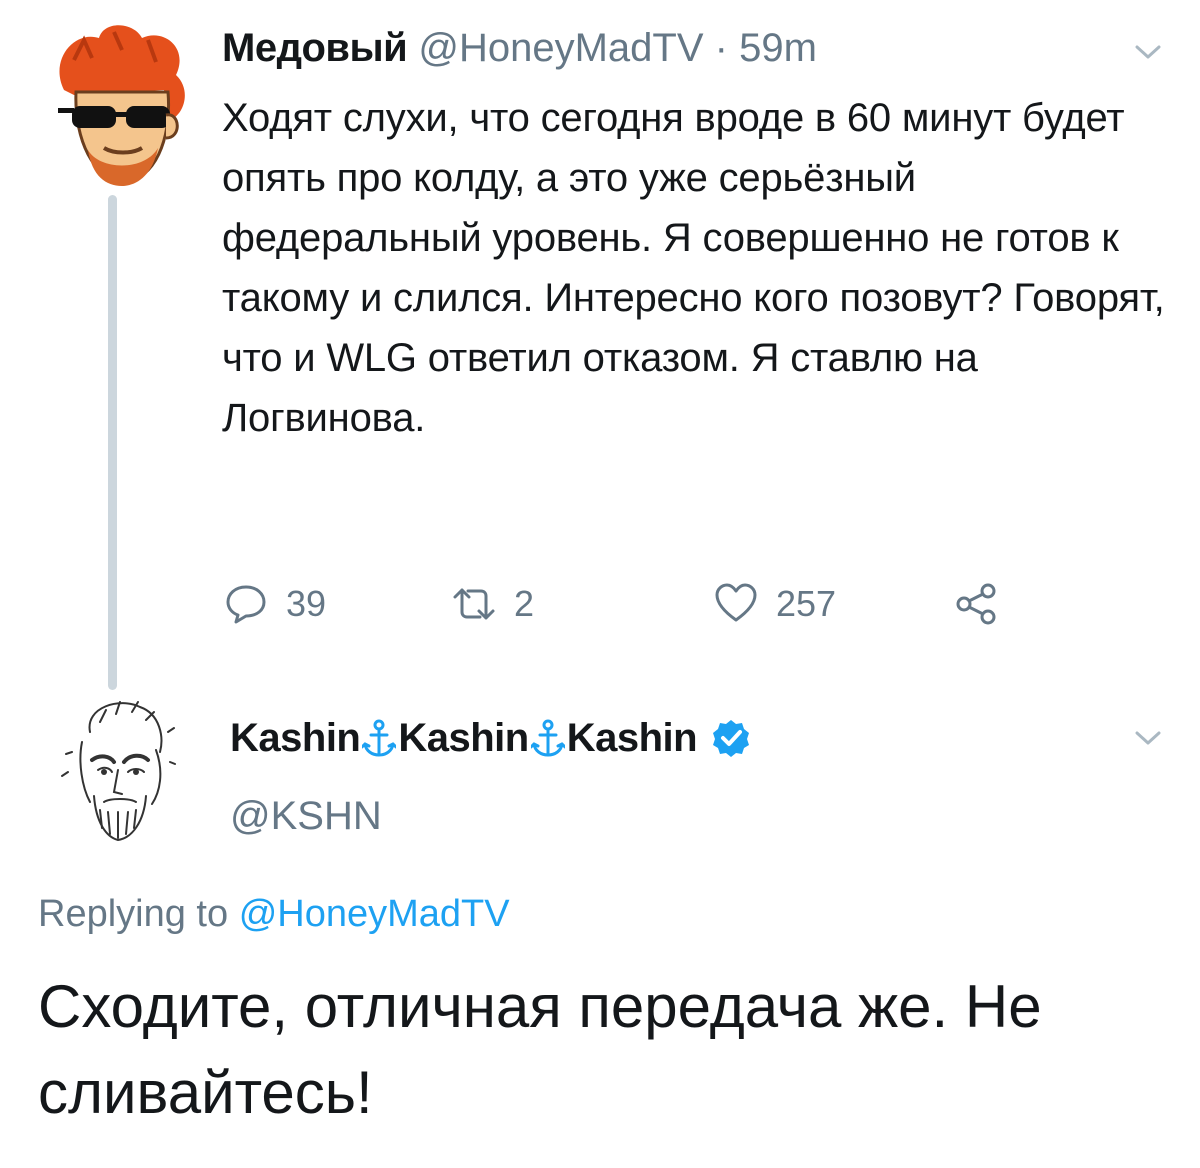  I want to click on author-handle: @HoneyMadTV, so click(560, 48).